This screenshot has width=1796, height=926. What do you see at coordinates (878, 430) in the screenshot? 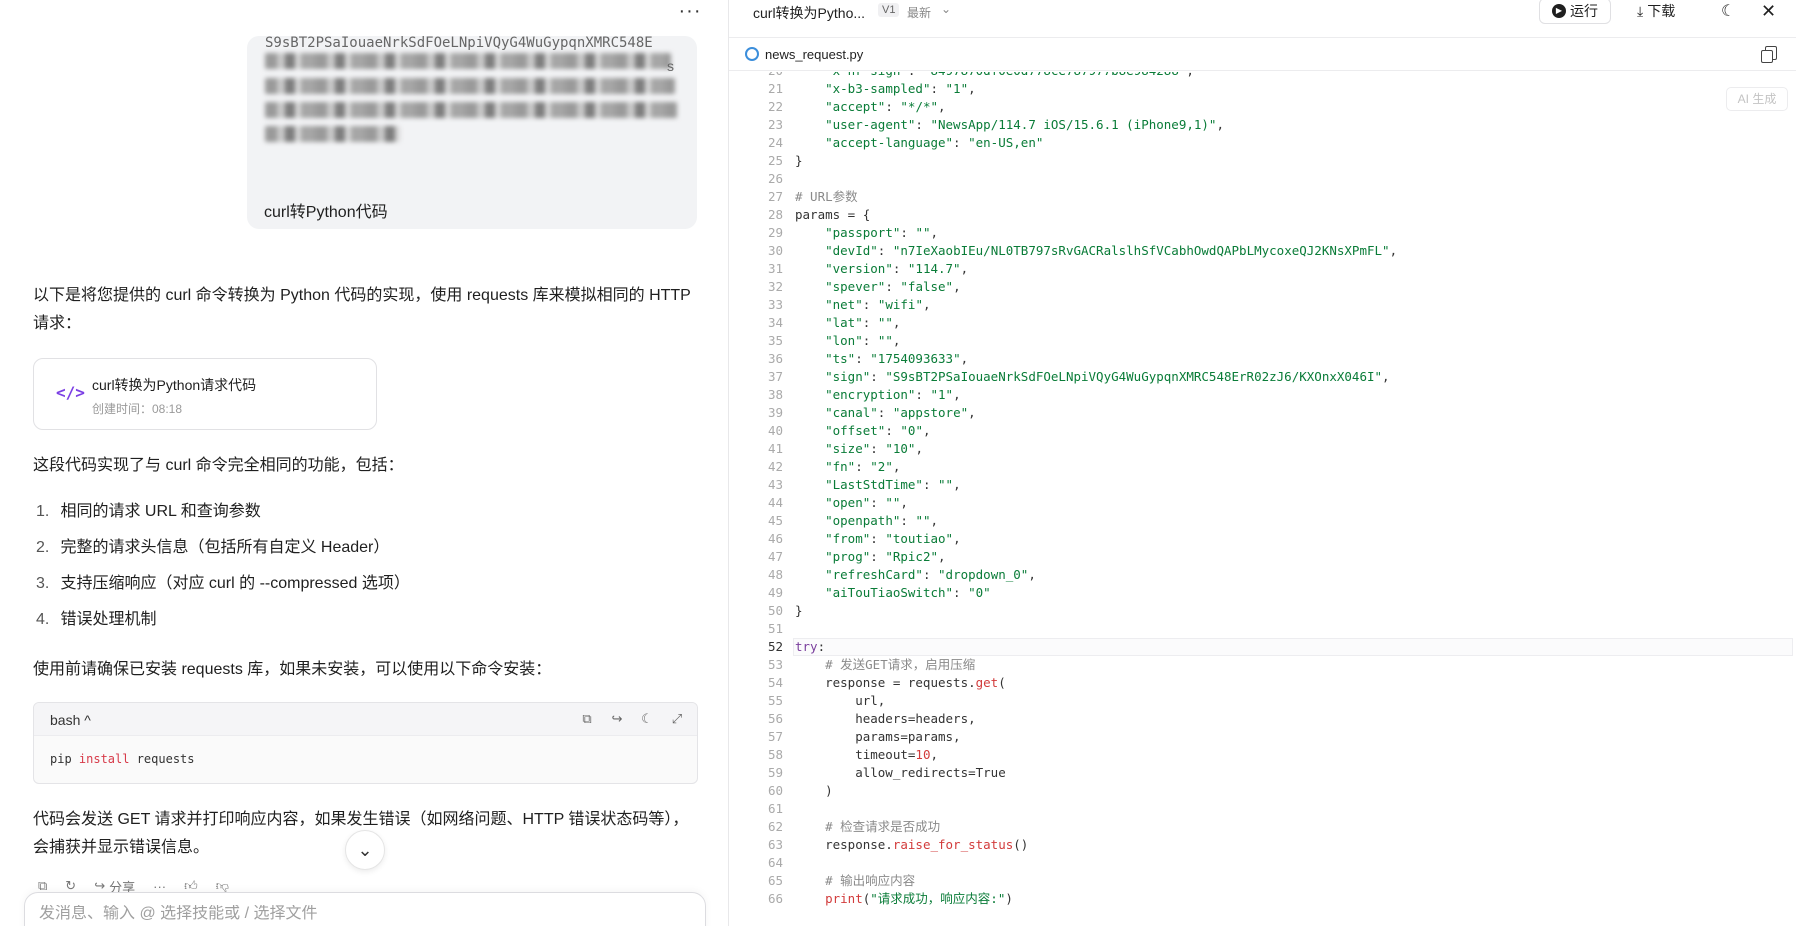
I see `line-source: "offset": "0",` at bounding box center [878, 430].